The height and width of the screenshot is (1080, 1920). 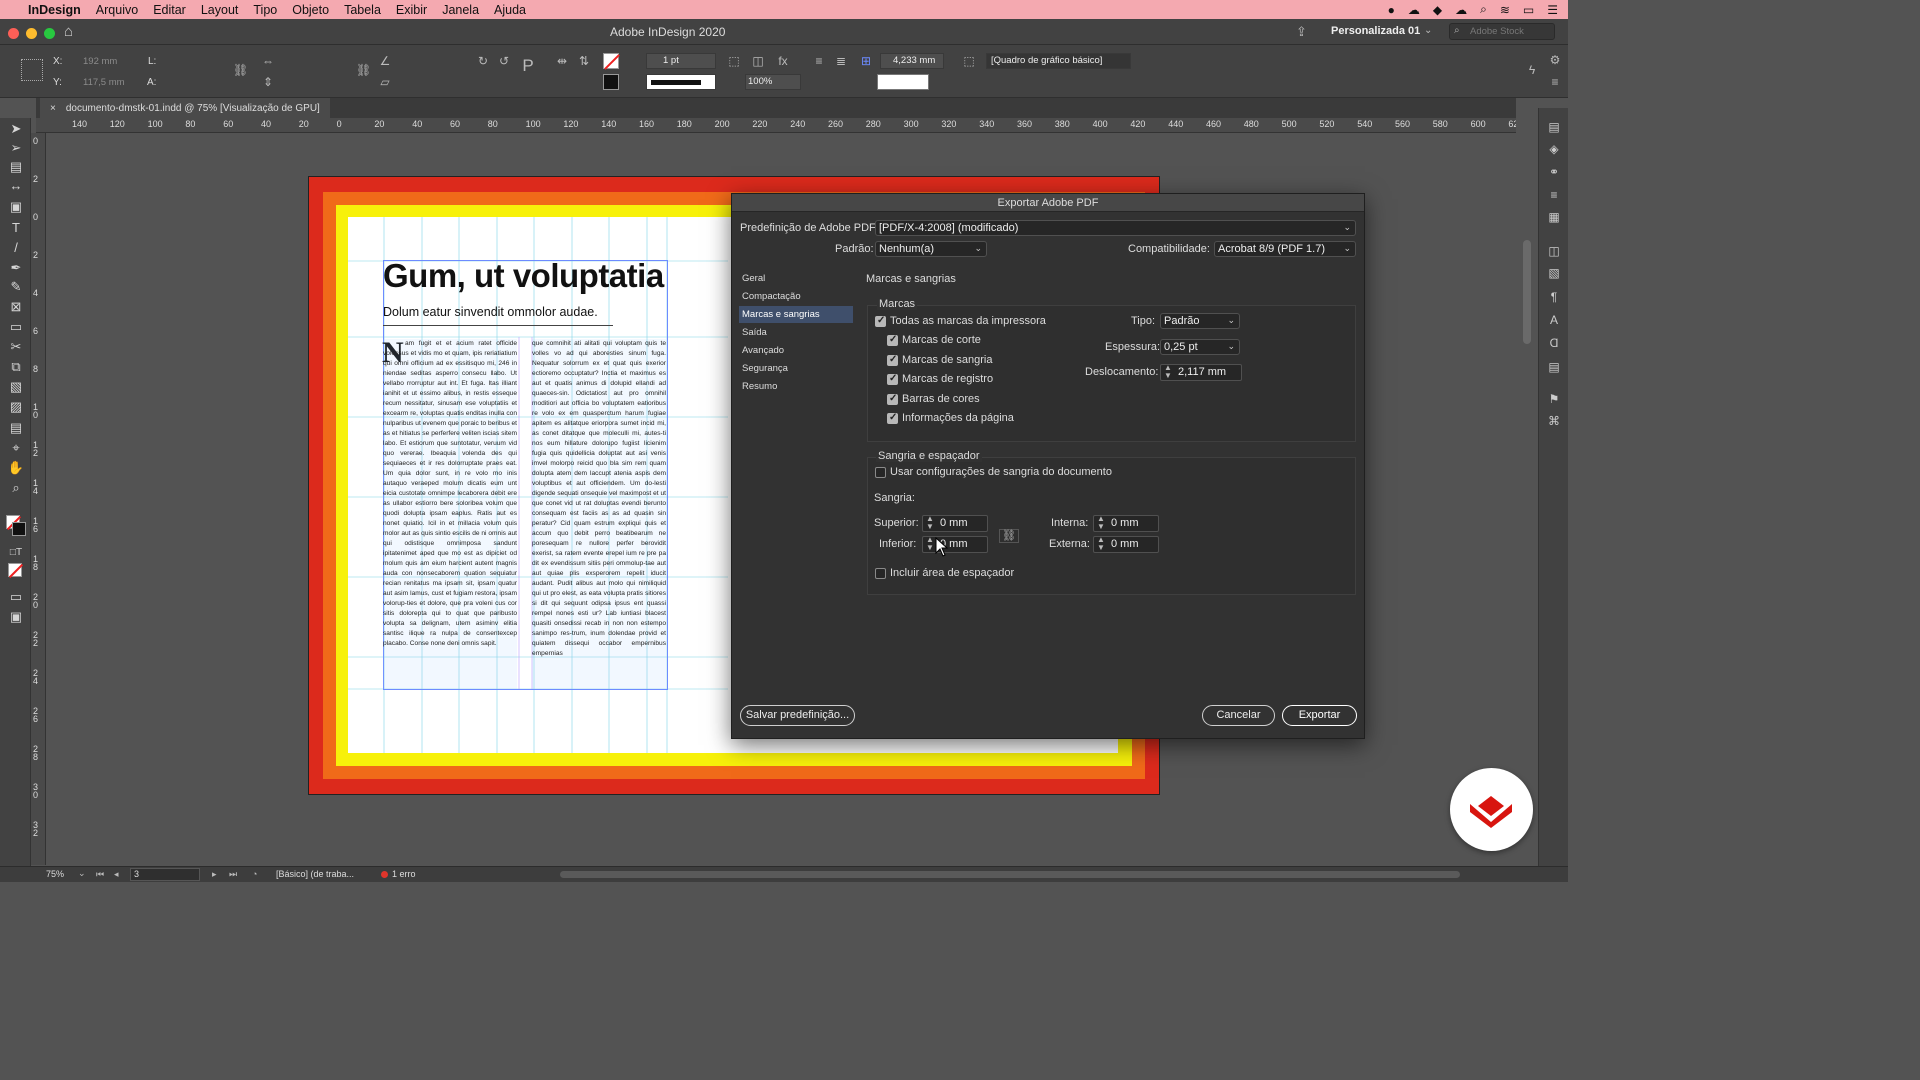 What do you see at coordinates (1555, 60) in the screenshot?
I see `gear-icon: ⚙` at bounding box center [1555, 60].